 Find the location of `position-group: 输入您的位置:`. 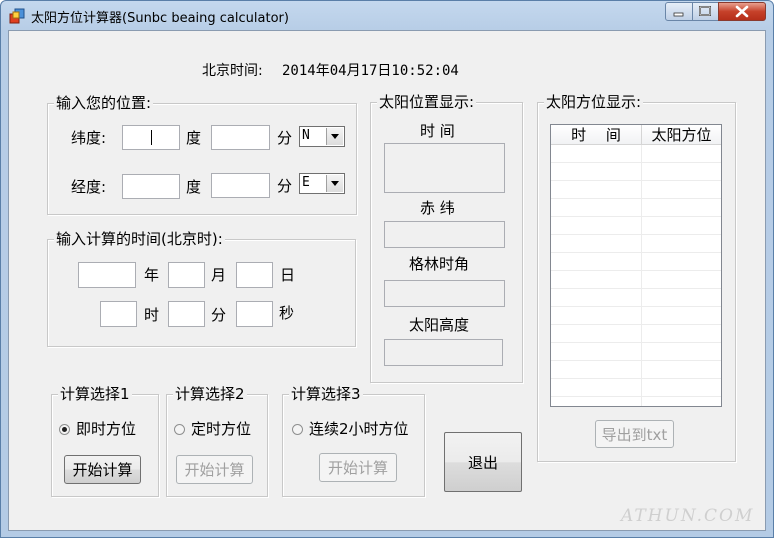

position-group: 输入您的位置: is located at coordinates (202, 154).